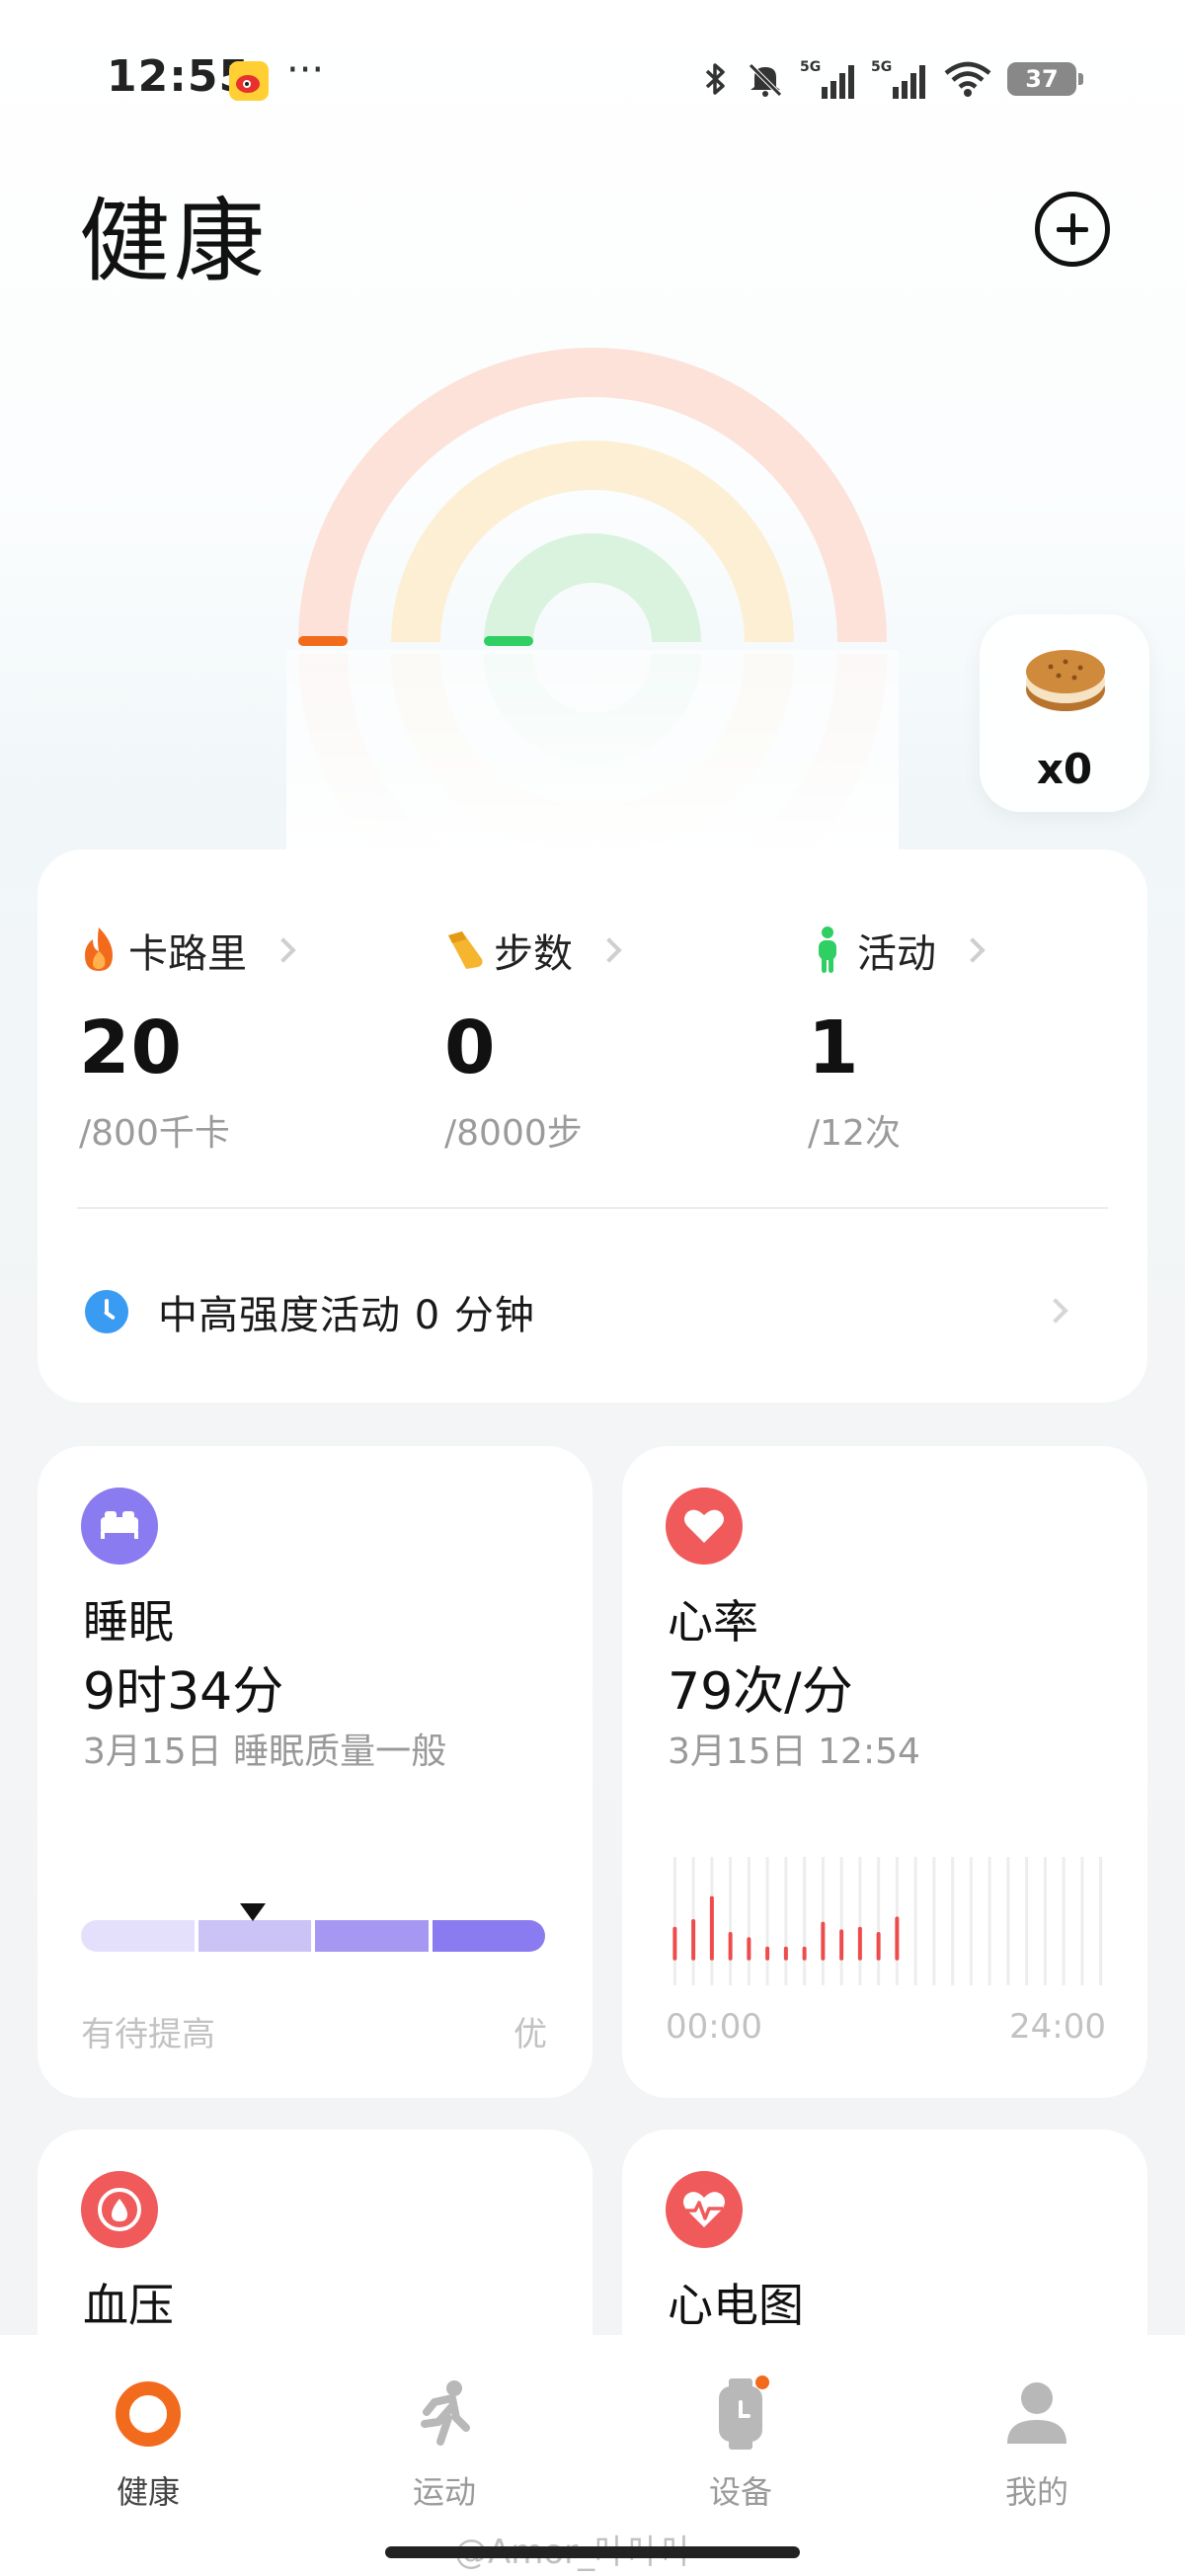 The image size is (1185, 2576). What do you see at coordinates (971, 1038) in the screenshot?
I see `activity-metric: 活动 1 /12次` at bounding box center [971, 1038].